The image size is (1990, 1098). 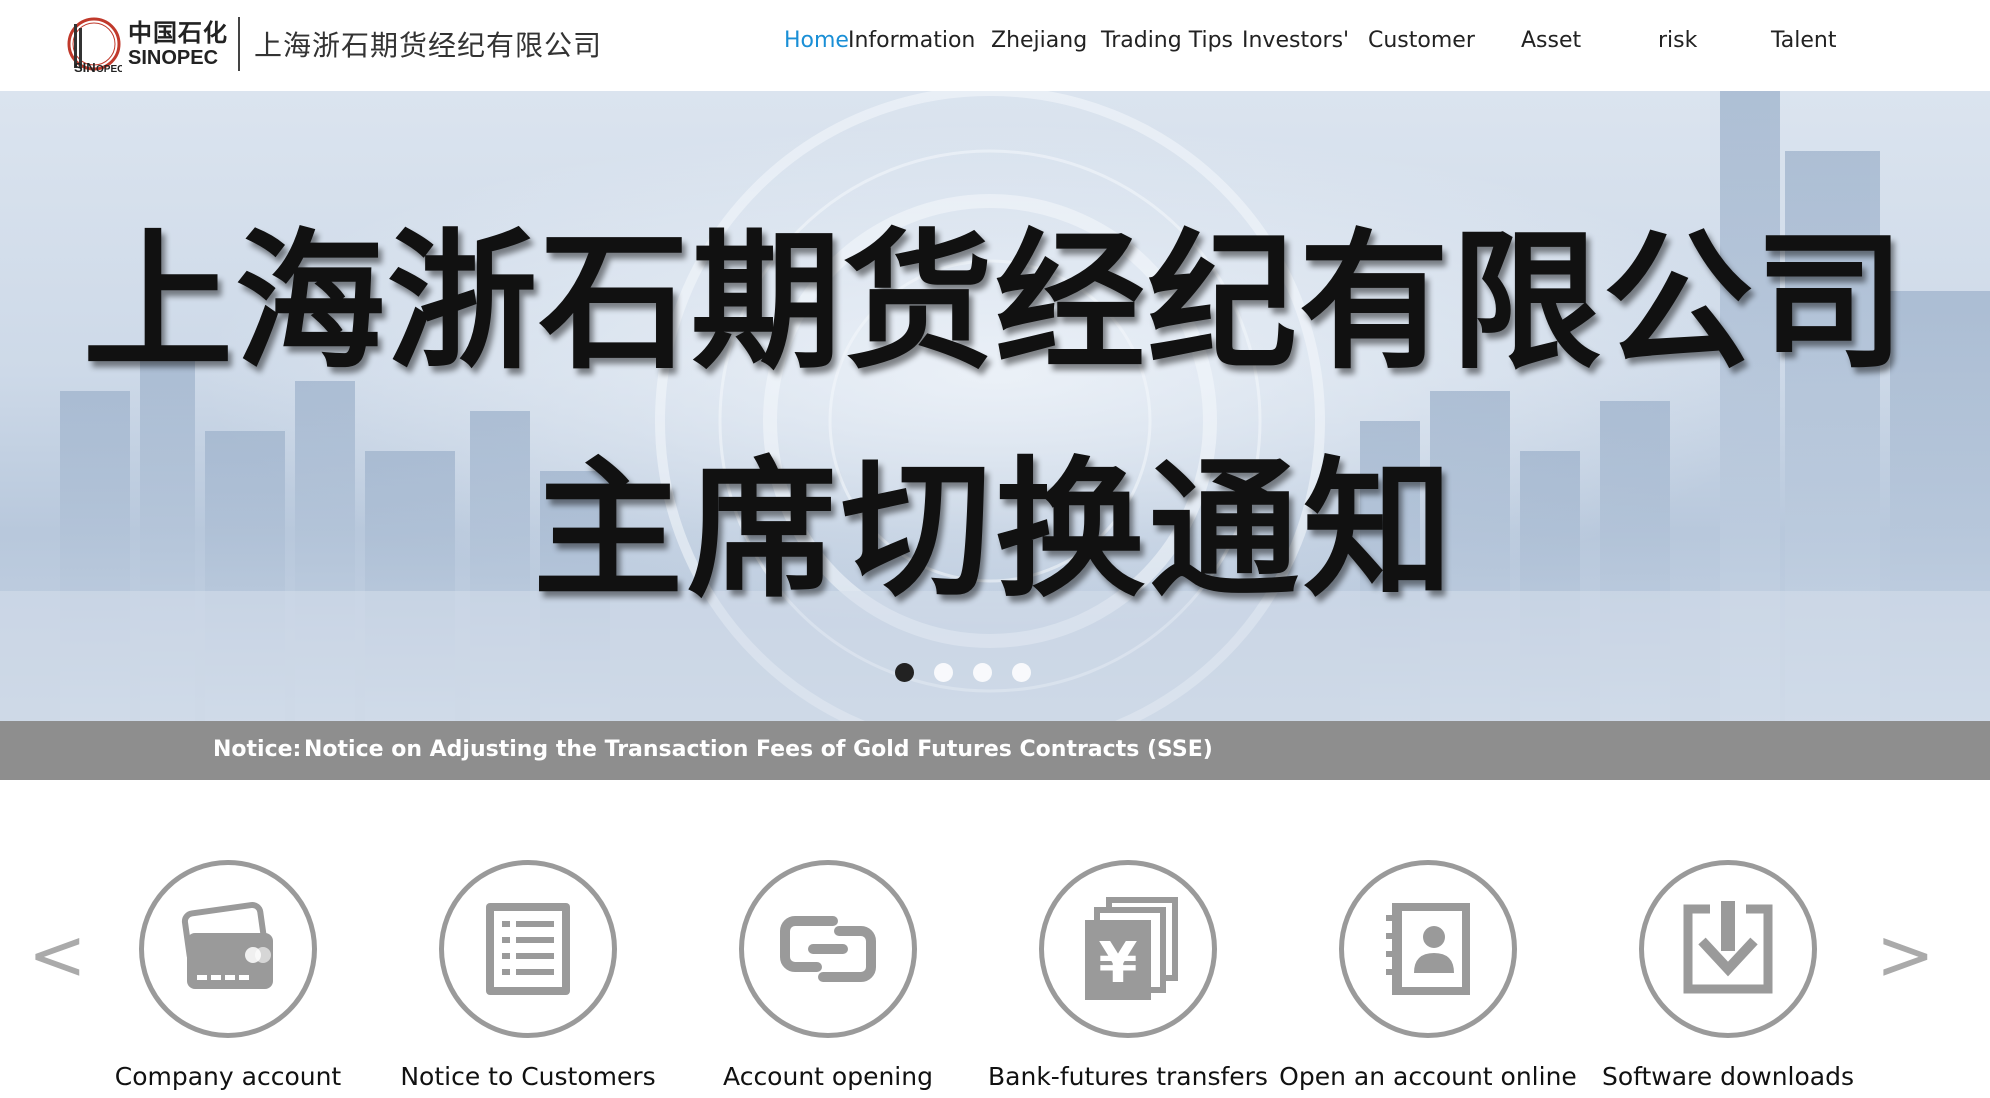 I want to click on service-software-downloads: Software downloads, so click(x=1728, y=975).